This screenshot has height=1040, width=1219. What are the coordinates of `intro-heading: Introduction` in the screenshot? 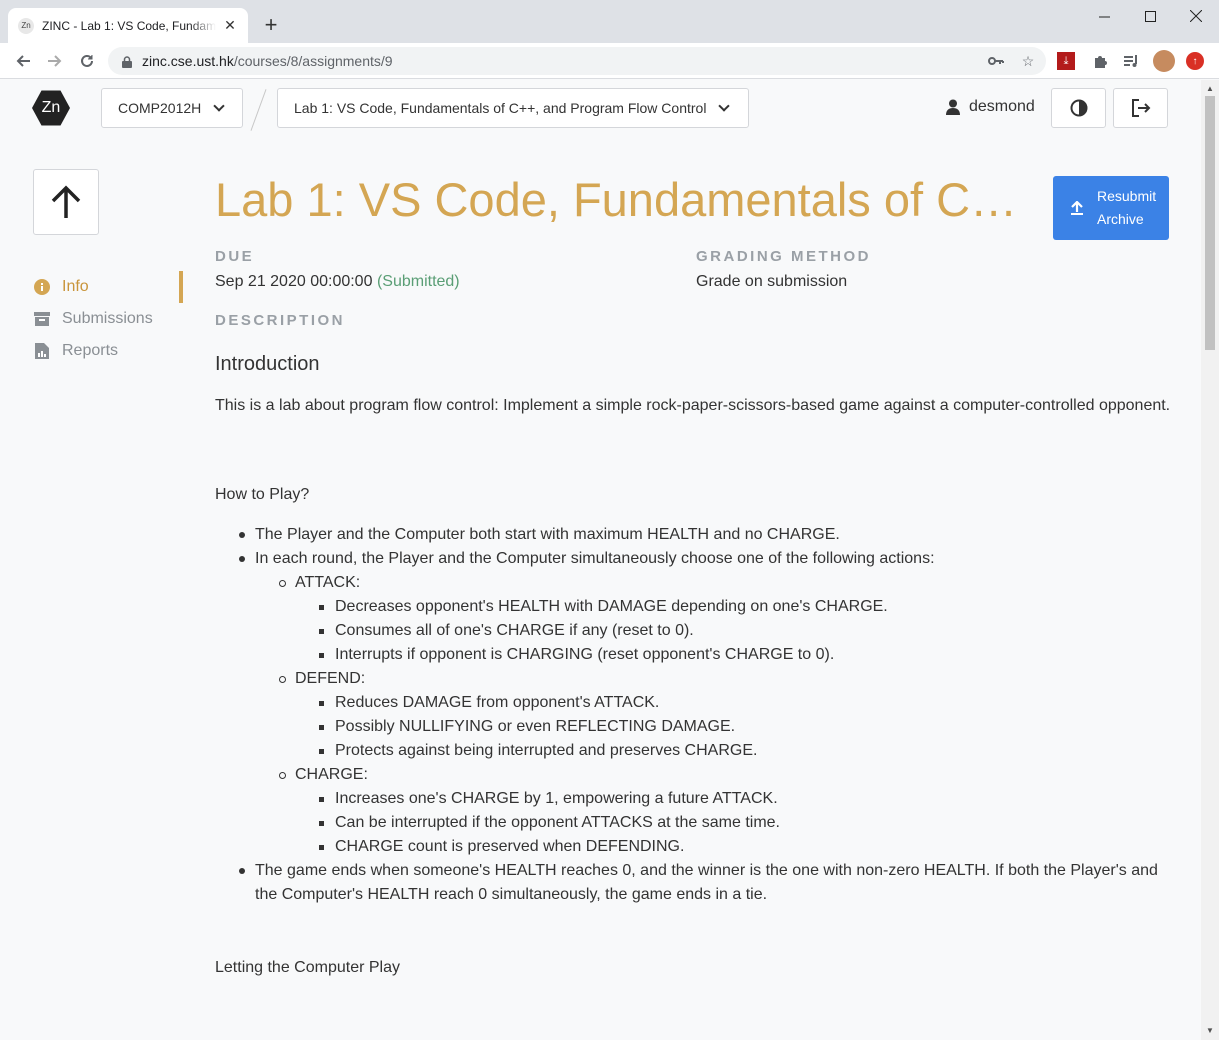 It's located at (267, 364).